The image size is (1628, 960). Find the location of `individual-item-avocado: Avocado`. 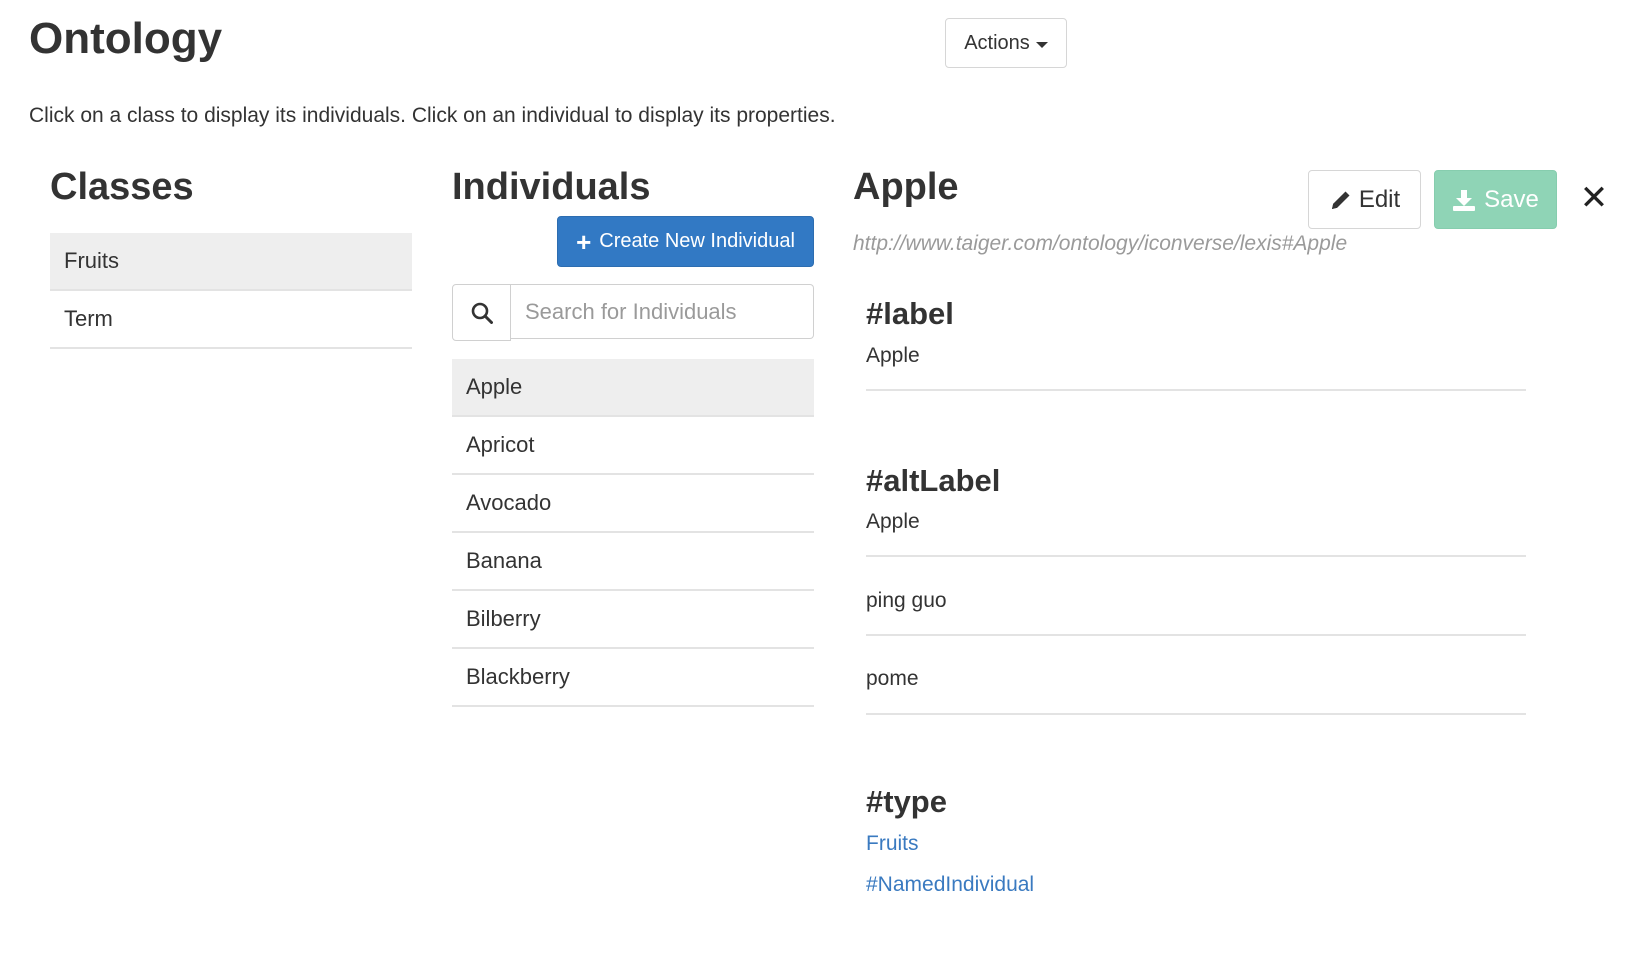

individual-item-avocado: Avocado is located at coordinates (633, 504).